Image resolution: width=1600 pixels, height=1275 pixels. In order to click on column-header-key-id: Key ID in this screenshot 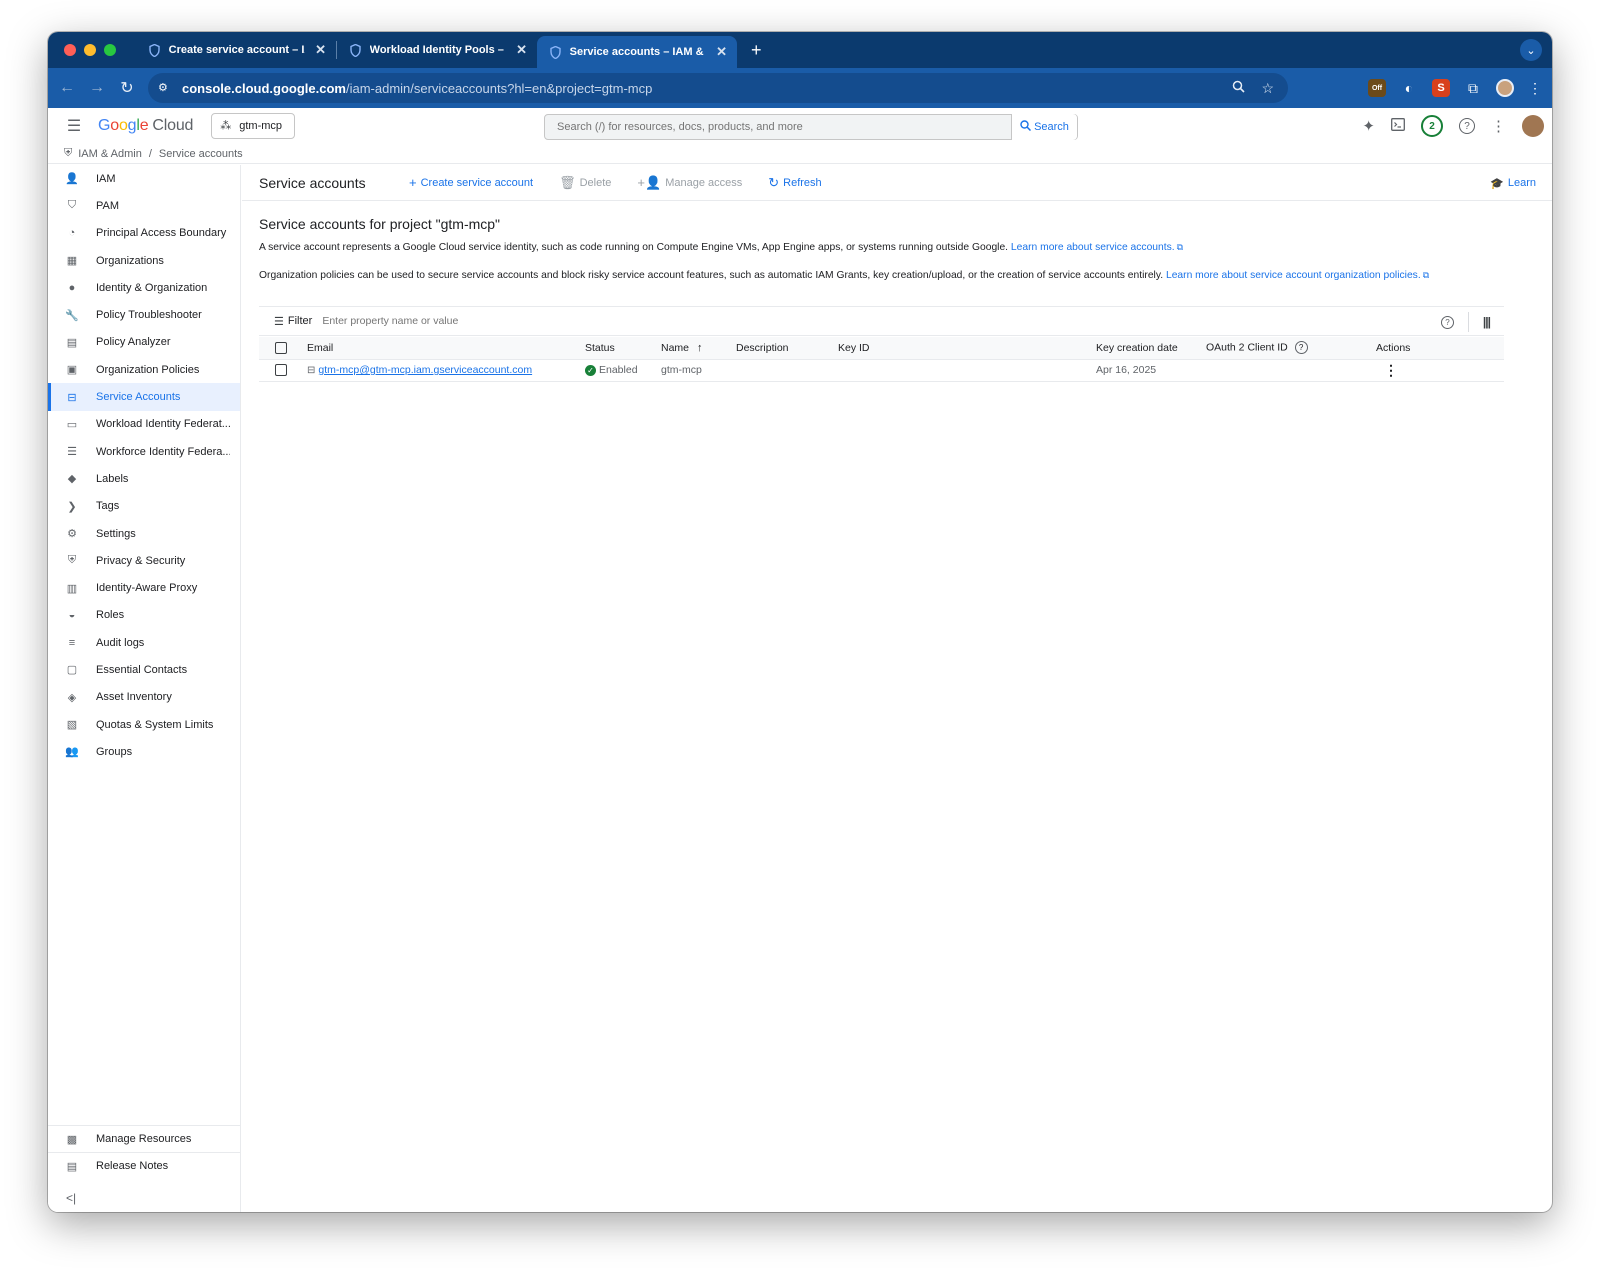, I will do `click(967, 348)`.